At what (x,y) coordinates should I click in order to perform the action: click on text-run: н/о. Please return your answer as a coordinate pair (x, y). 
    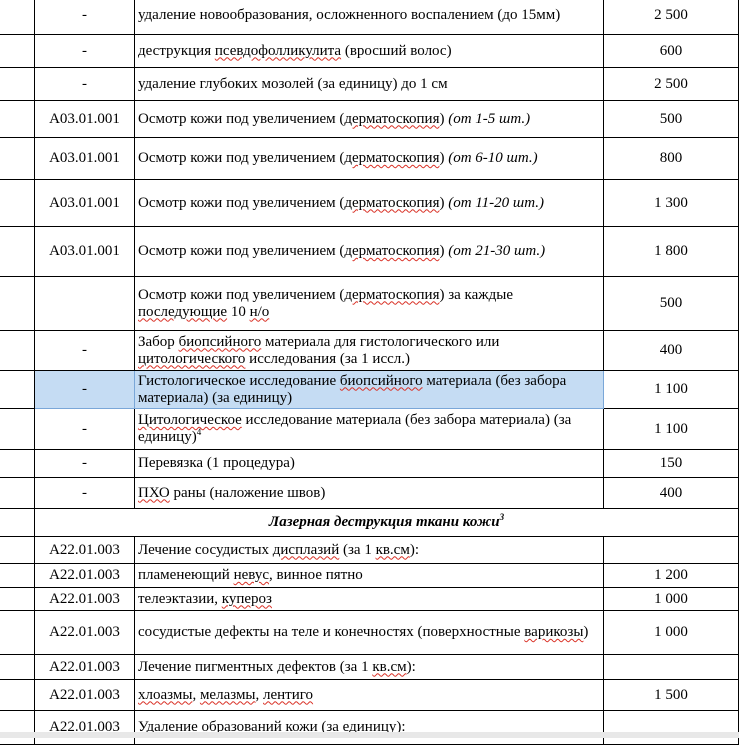
    Looking at the image, I should click on (259, 311).